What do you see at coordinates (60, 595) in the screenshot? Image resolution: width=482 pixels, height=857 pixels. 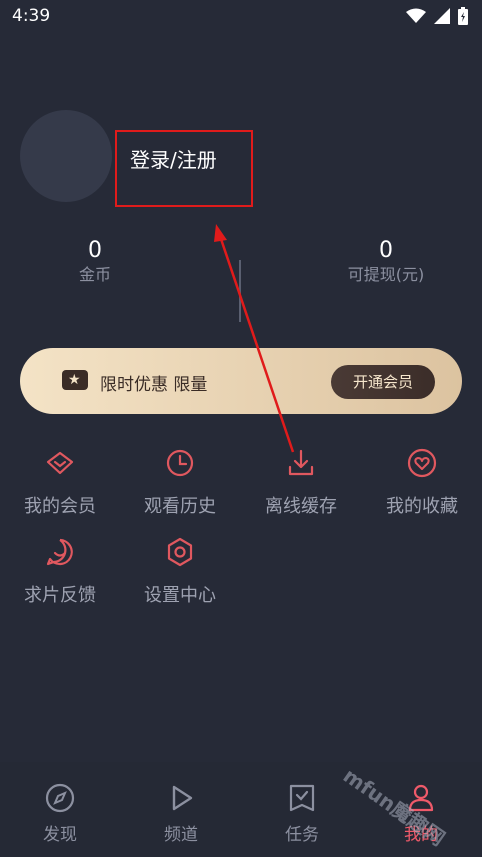 I see `menu-label: 求片反馈` at bounding box center [60, 595].